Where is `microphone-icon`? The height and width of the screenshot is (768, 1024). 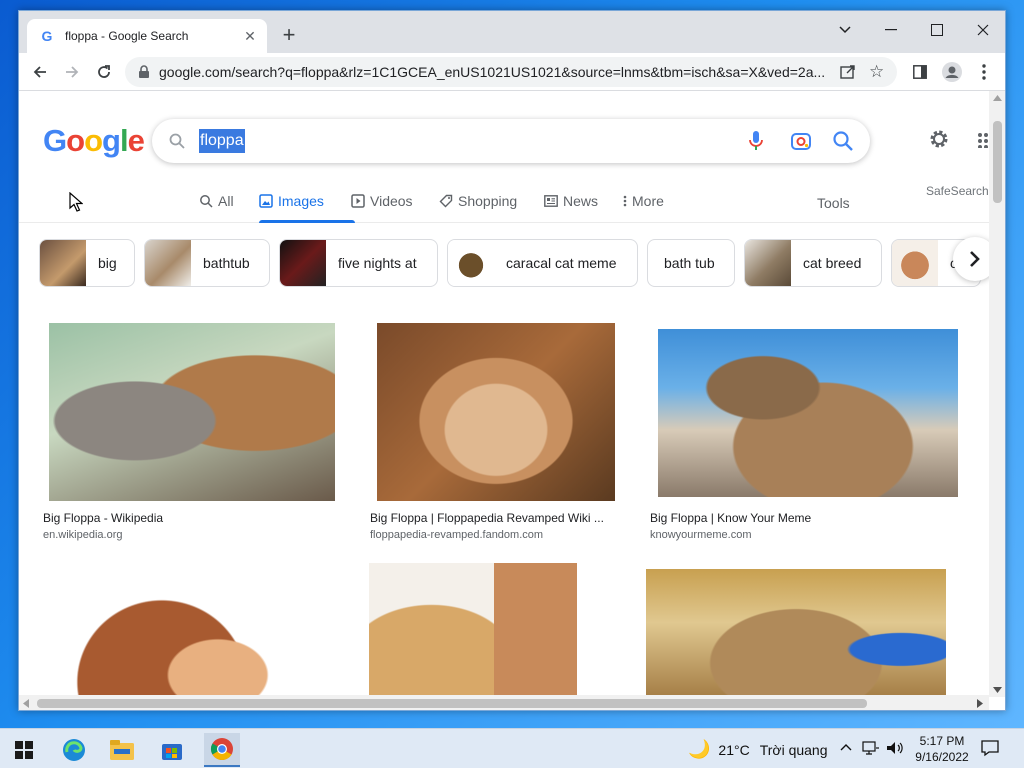 microphone-icon is located at coordinates (756, 141).